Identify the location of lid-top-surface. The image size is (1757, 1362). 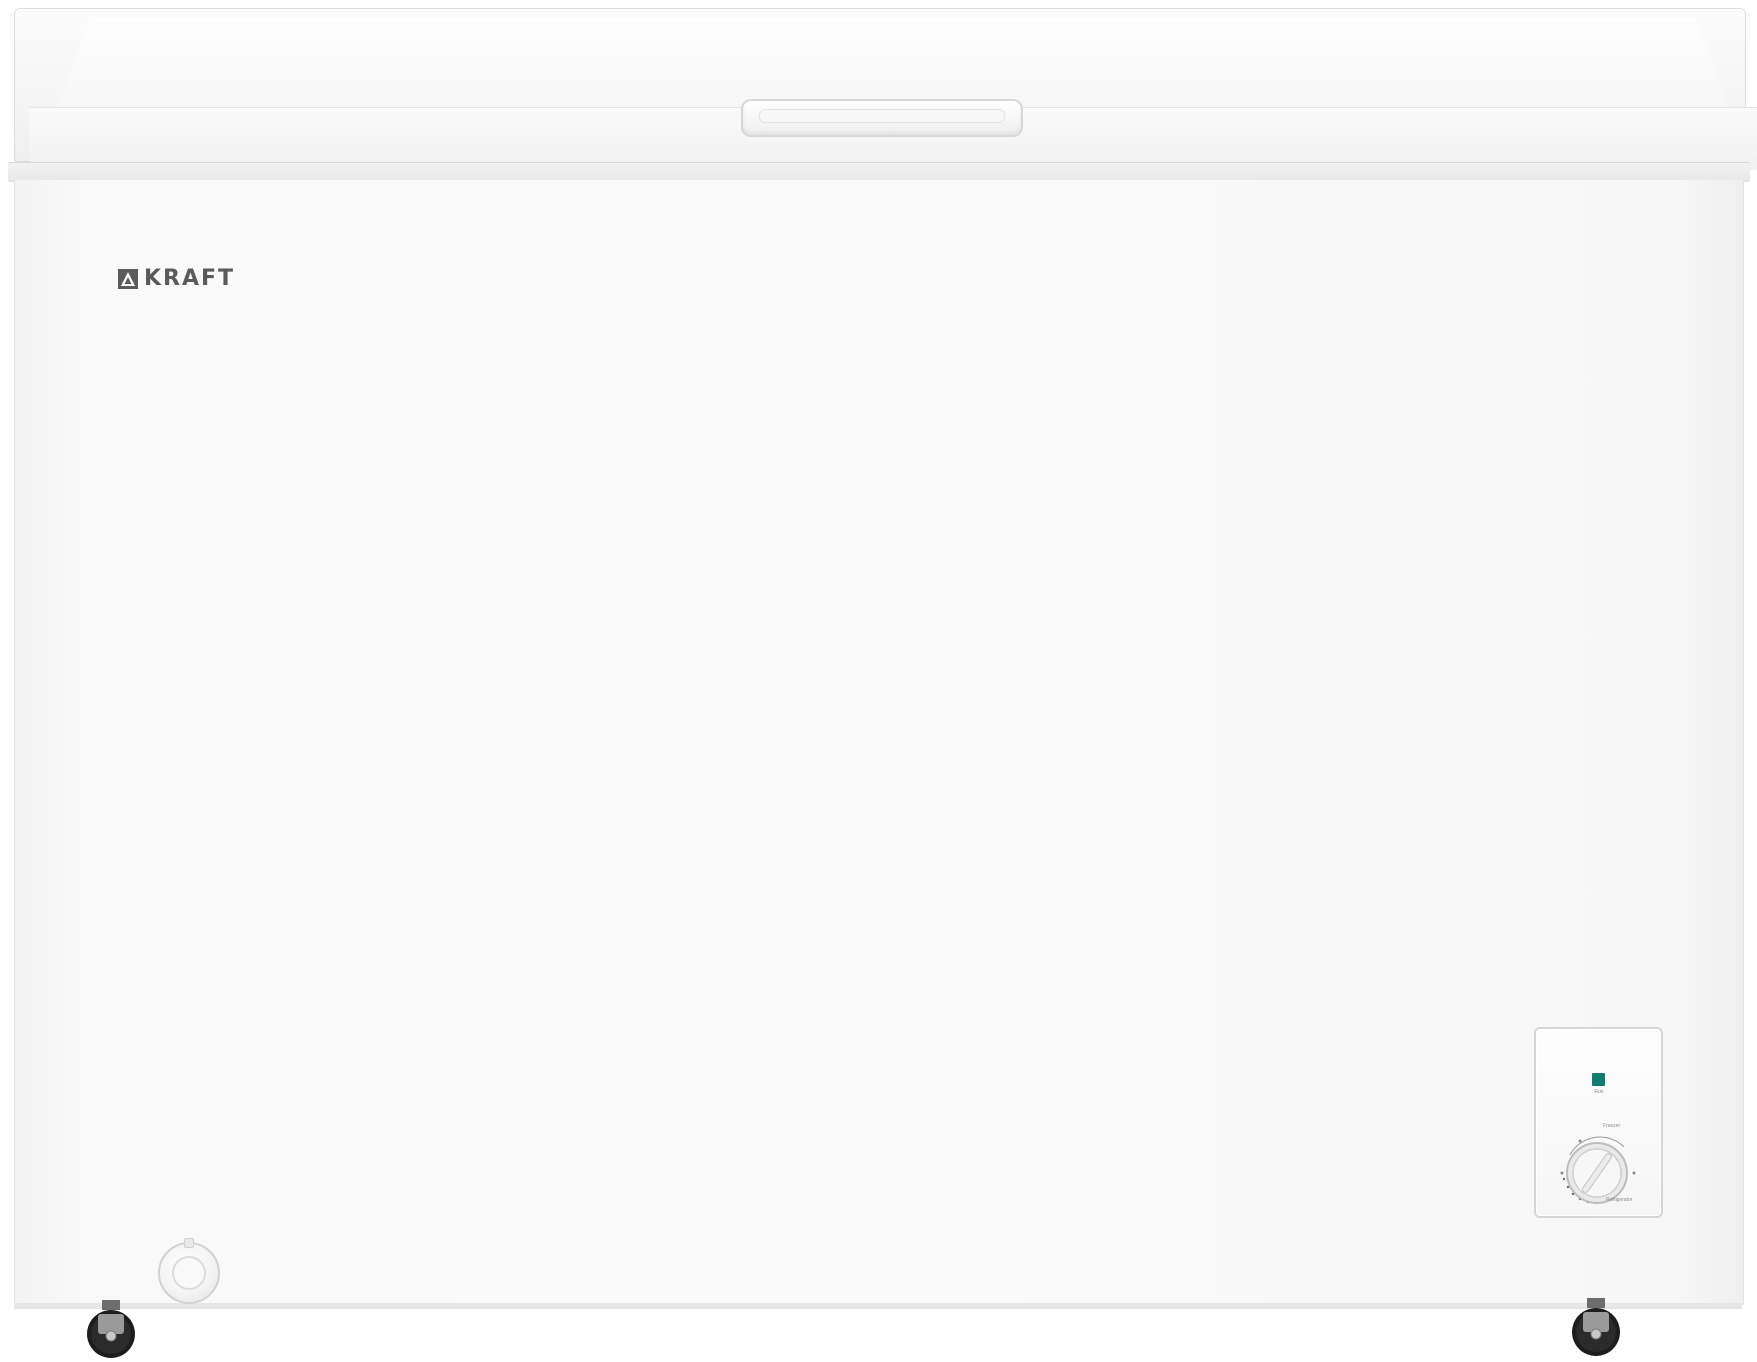
(893, 62).